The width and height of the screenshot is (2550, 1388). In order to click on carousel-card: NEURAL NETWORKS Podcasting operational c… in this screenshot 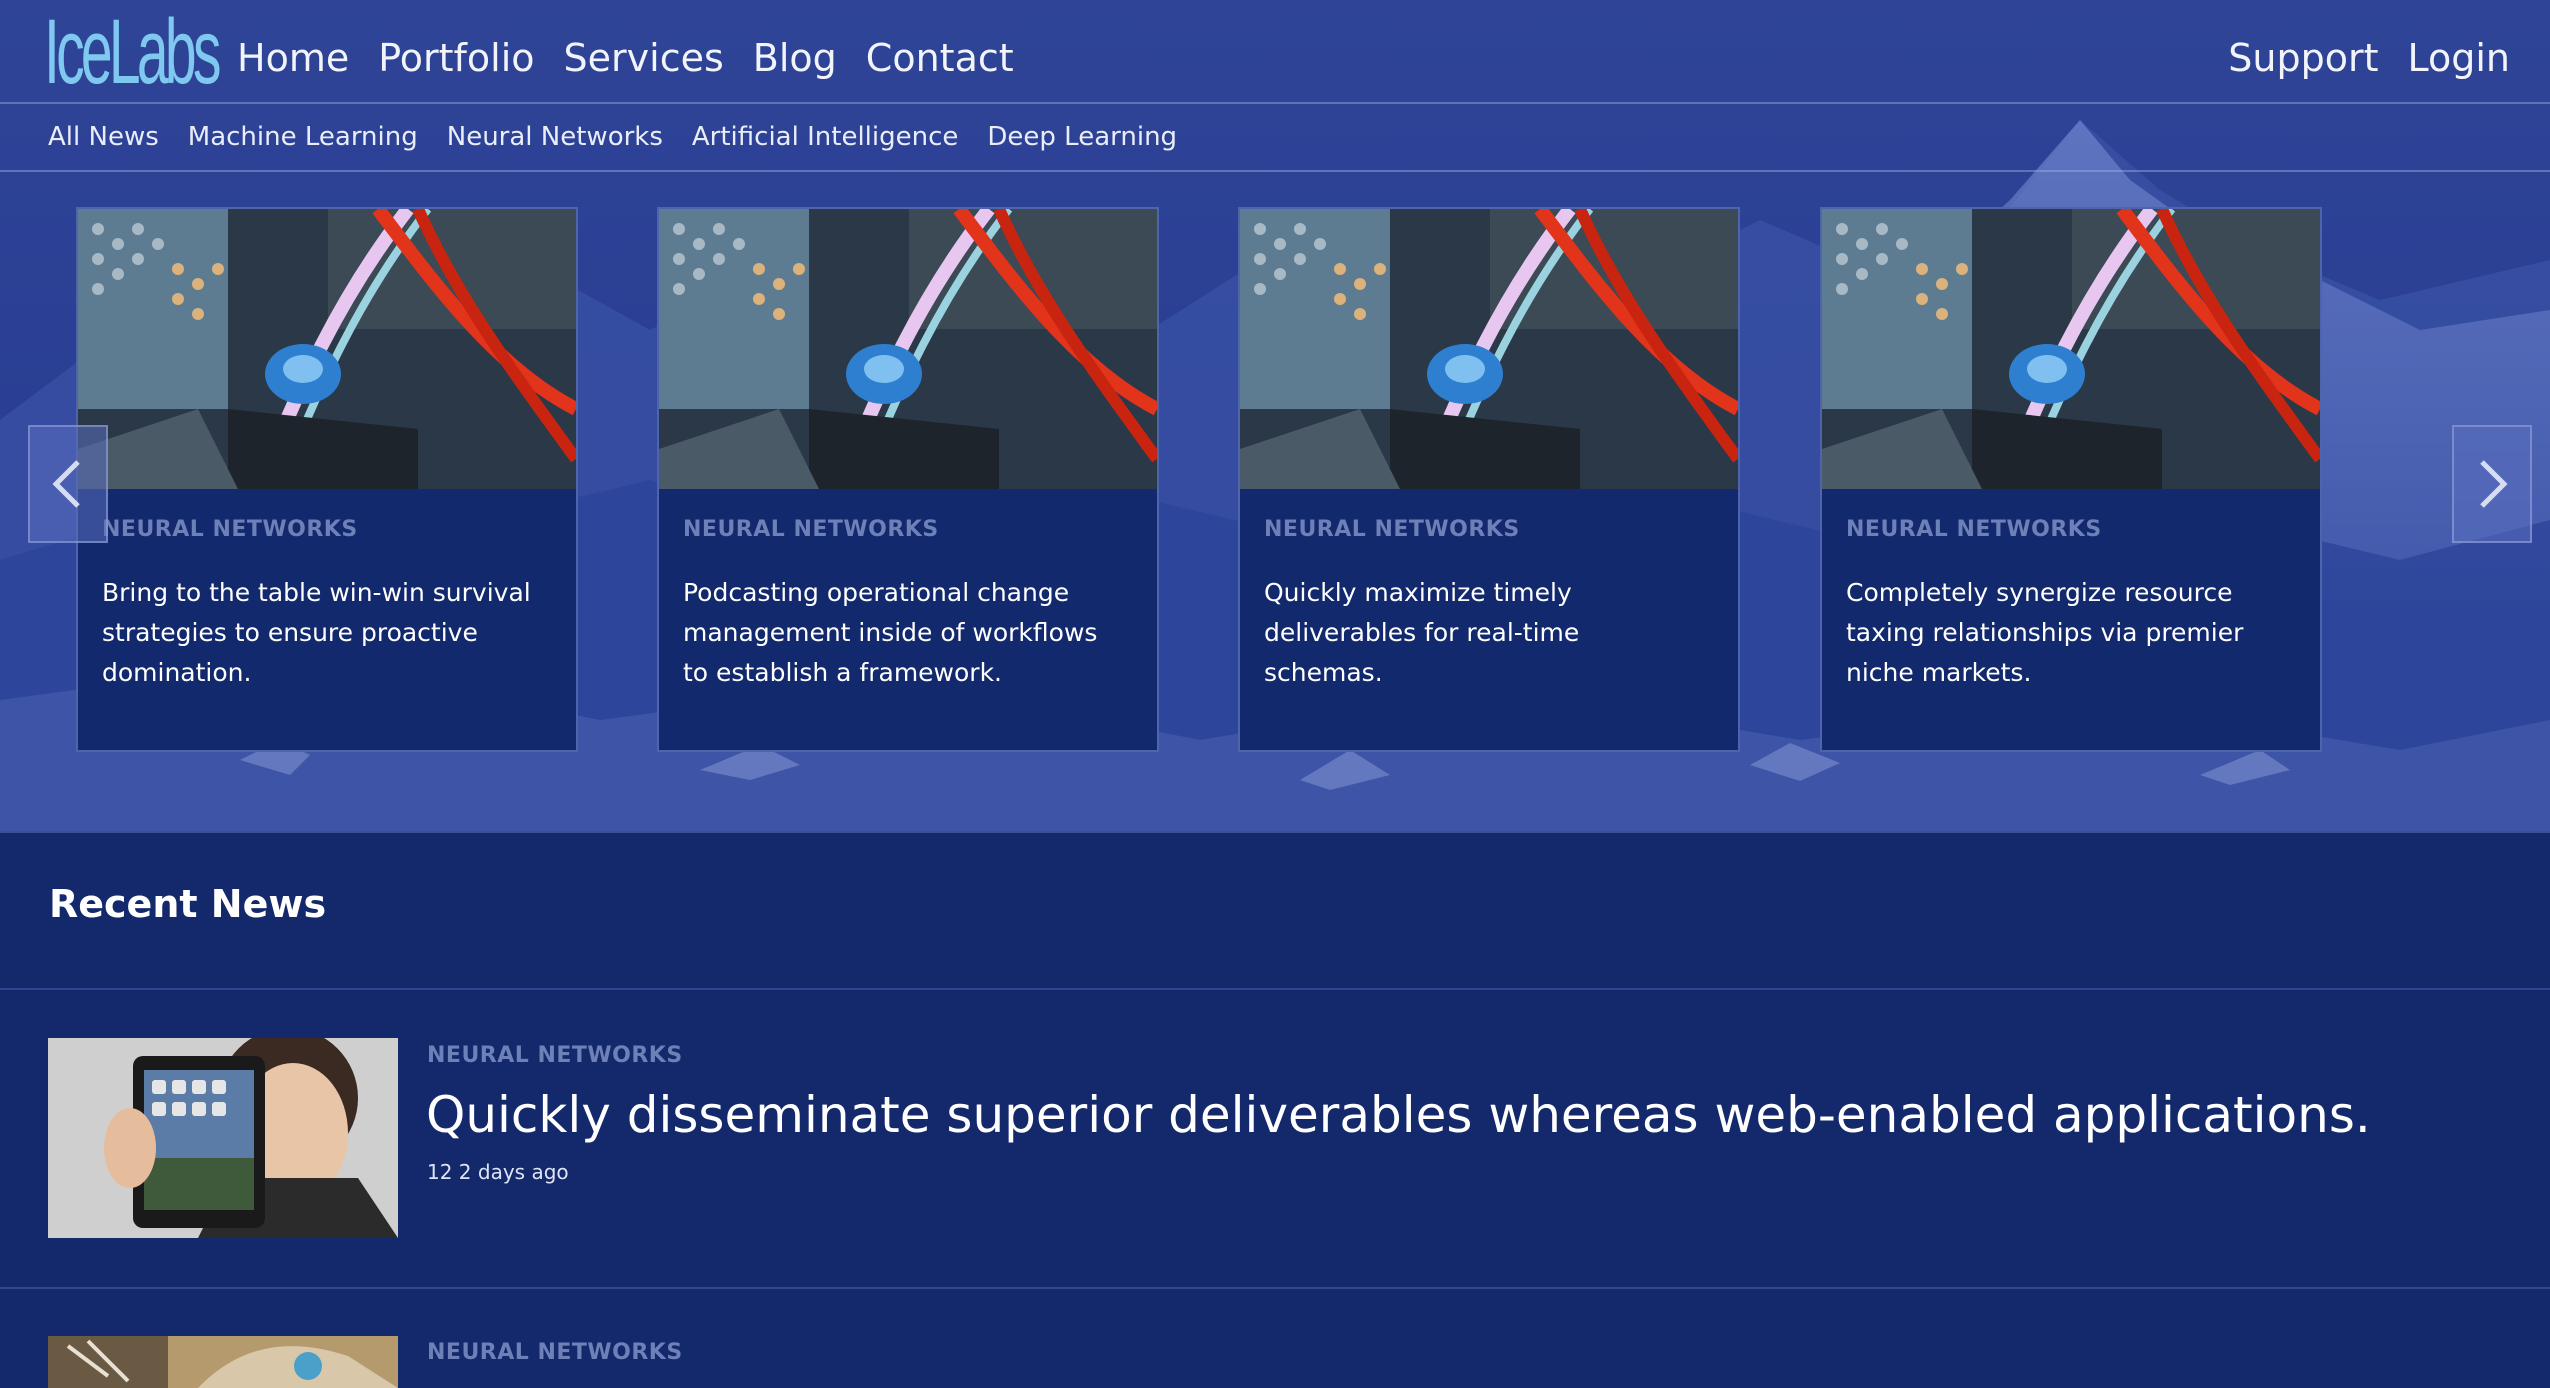, I will do `click(908, 479)`.